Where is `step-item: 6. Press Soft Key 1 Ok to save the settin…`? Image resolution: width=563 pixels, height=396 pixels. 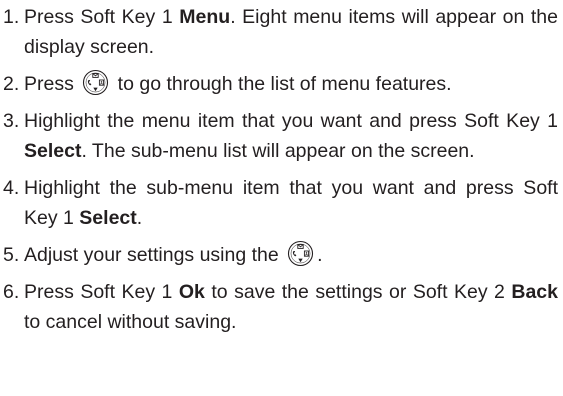
step-item: 6. Press Soft Key 1 Ok to save the settin… is located at coordinates (280, 307).